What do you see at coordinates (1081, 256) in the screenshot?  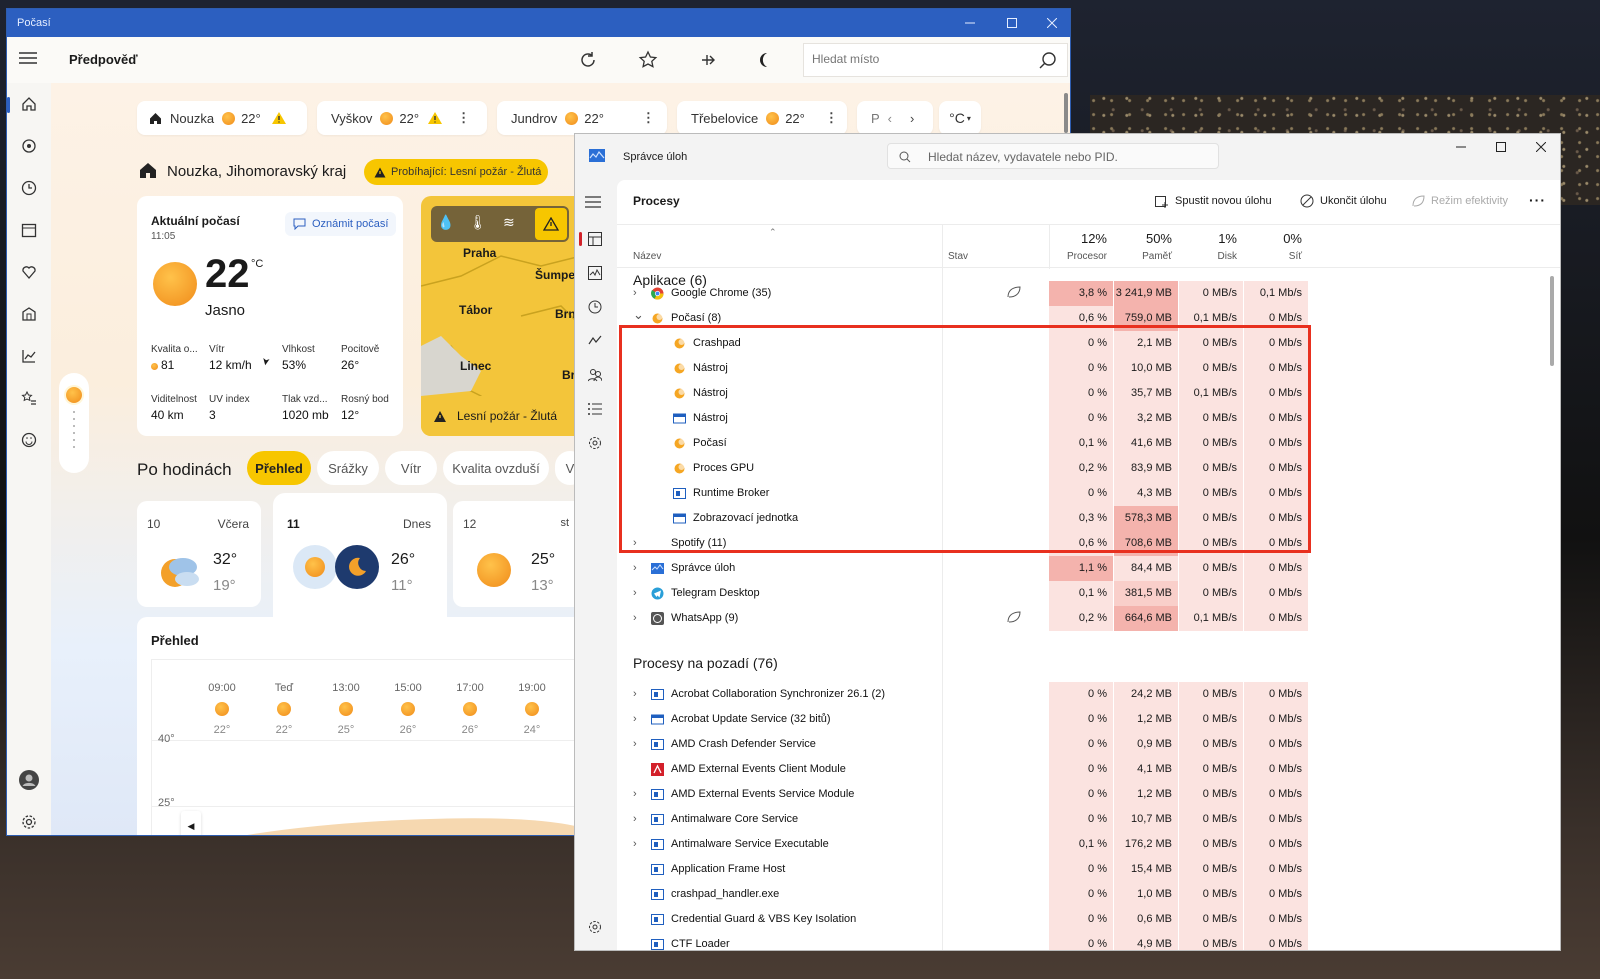 I see `col-cpu: Procesor` at bounding box center [1081, 256].